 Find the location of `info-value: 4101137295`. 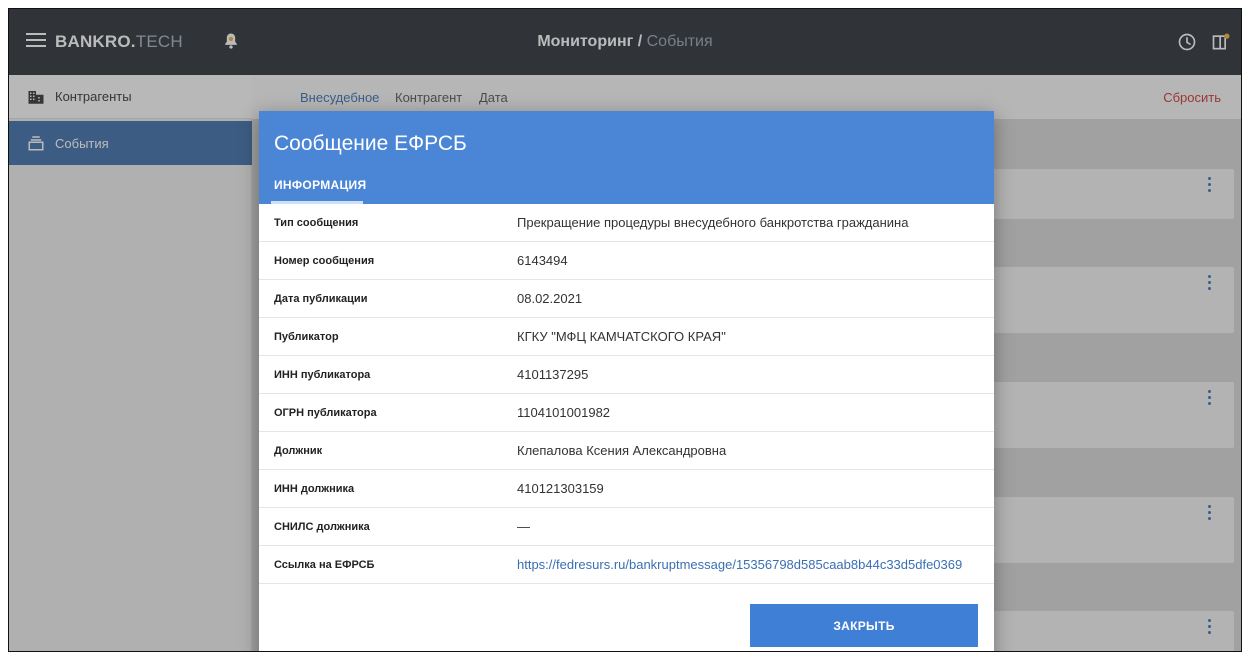

info-value: 4101137295 is located at coordinates (553, 374).